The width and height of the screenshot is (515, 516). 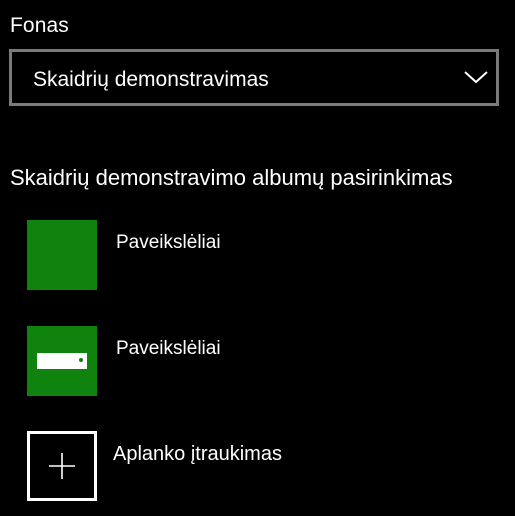 I want to click on add-folder-label: Aplanko įtraukimas, so click(x=197, y=454).